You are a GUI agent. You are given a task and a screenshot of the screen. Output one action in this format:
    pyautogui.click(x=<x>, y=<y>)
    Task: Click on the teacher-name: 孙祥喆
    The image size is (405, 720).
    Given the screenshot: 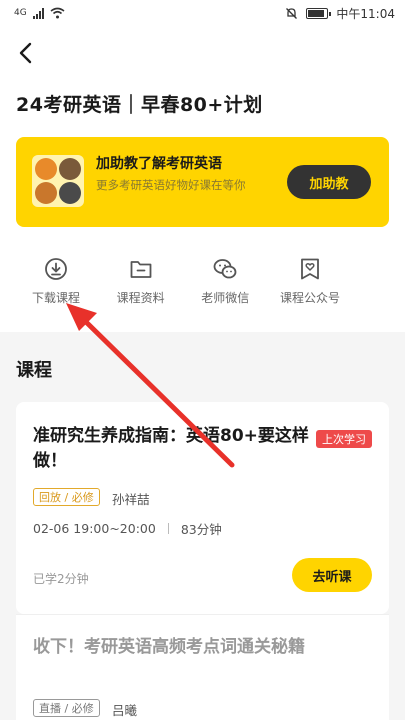 What is the action you would take?
    pyautogui.click(x=131, y=499)
    